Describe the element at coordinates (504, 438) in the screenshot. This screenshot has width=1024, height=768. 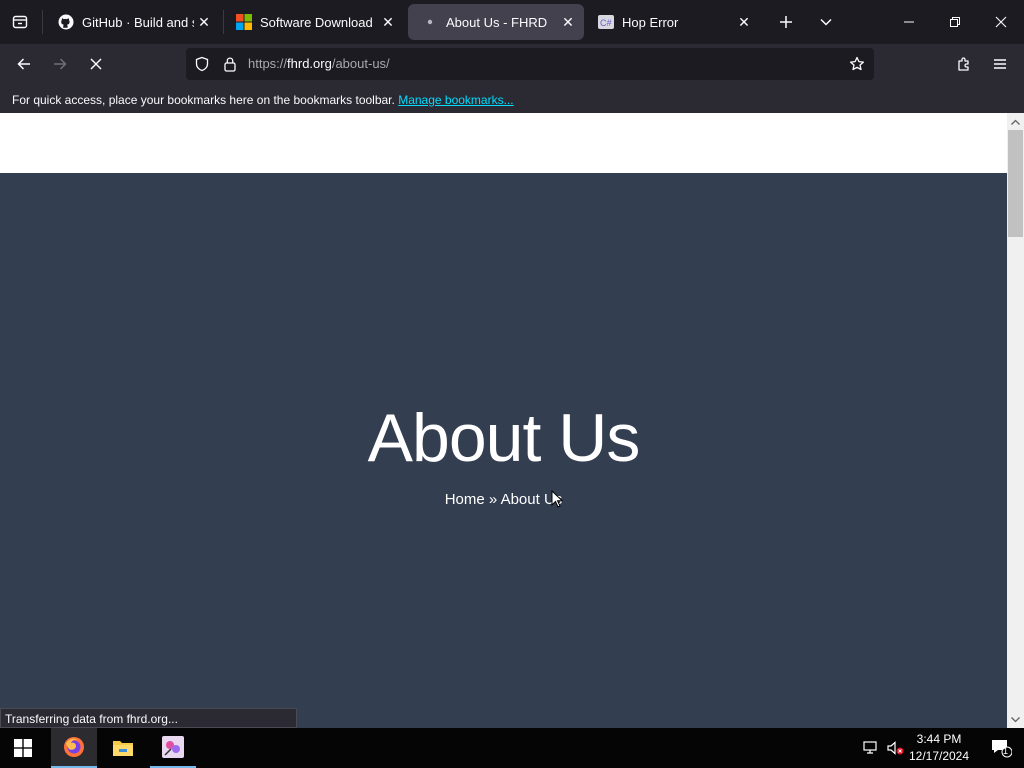
I see `page-title: About Us` at that location.